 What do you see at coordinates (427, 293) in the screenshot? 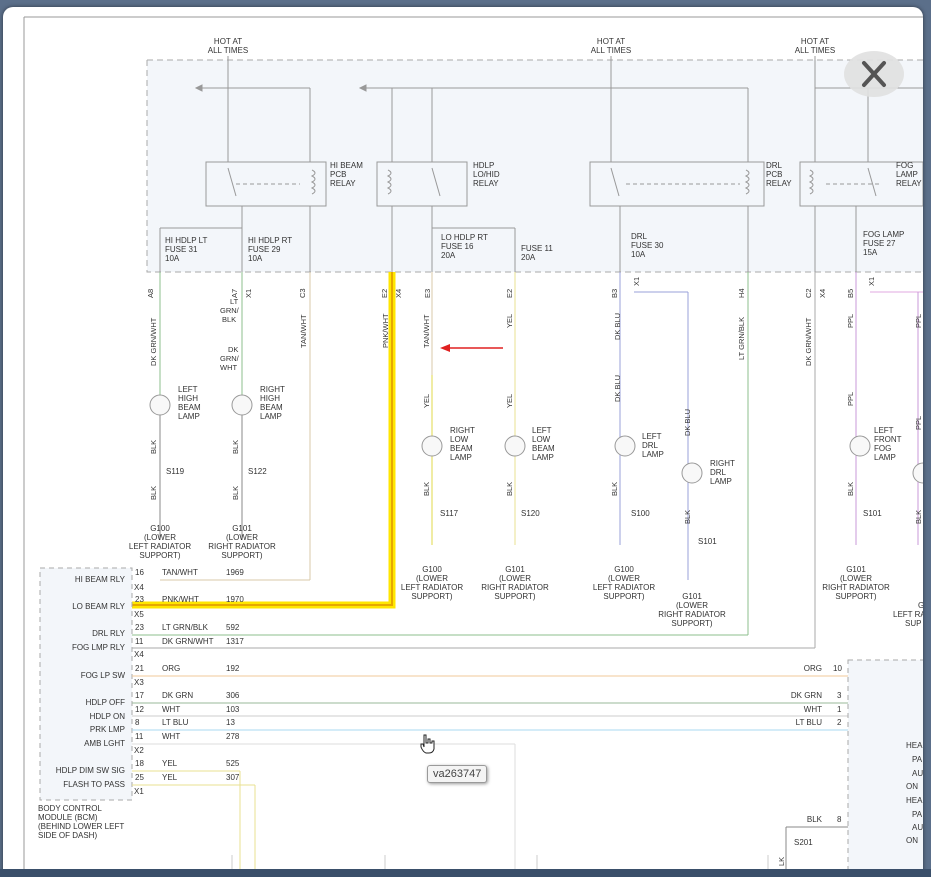
I see `pin-label: E3` at bounding box center [427, 293].